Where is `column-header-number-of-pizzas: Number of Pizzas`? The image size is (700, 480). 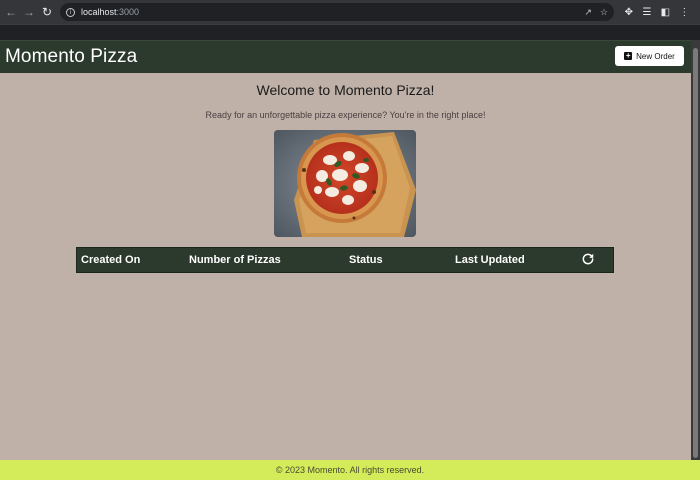 column-header-number-of-pizzas: Number of Pizzas is located at coordinates (235, 260).